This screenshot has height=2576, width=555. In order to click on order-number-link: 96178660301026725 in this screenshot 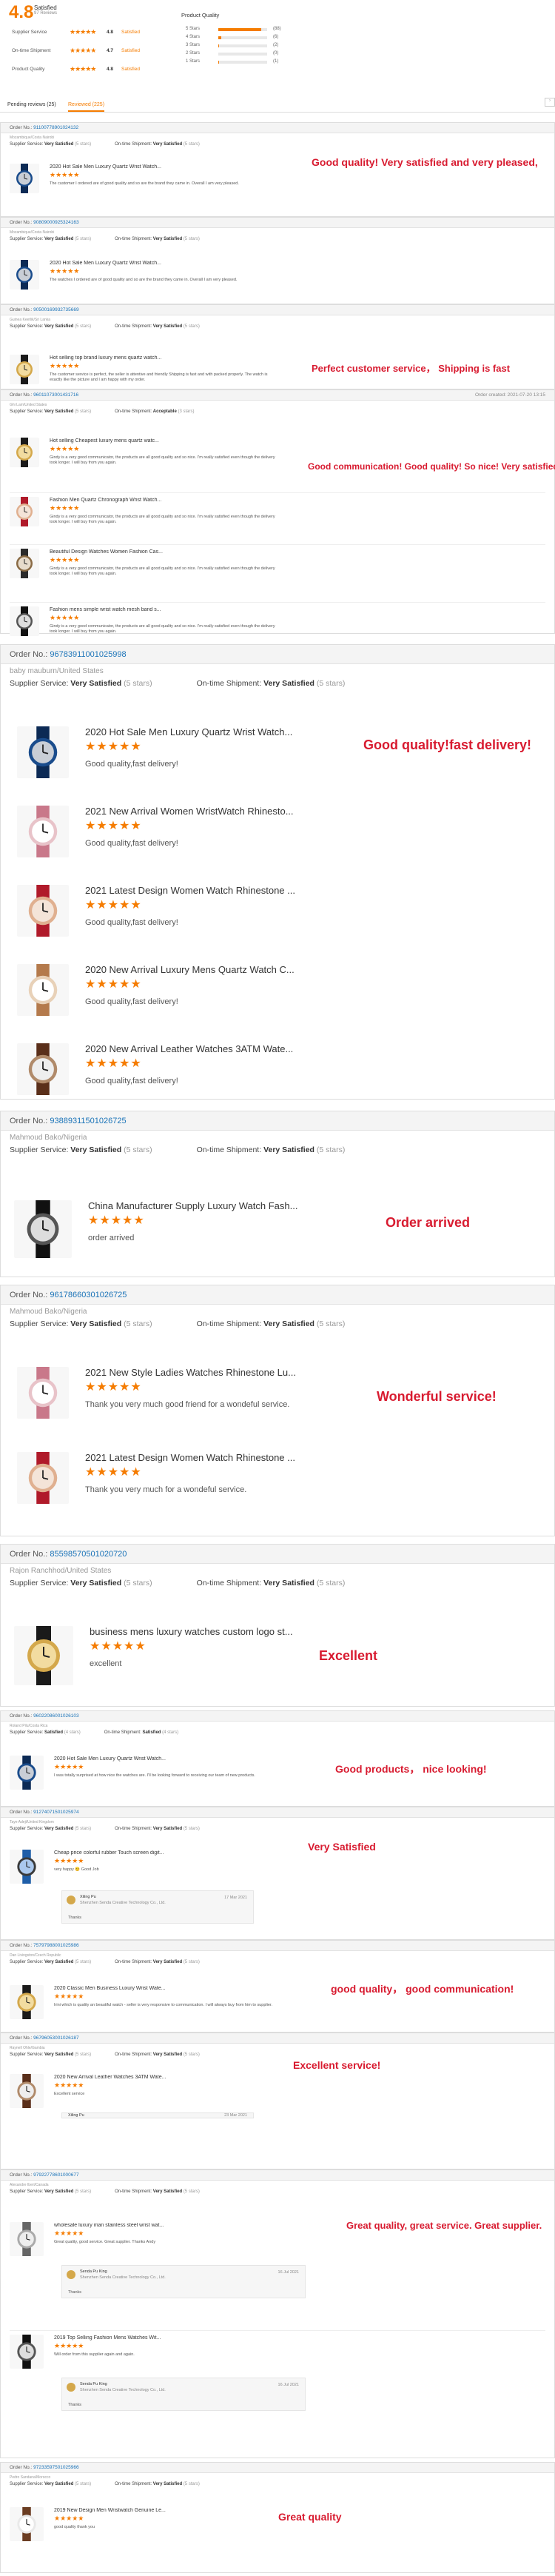, I will do `click(88, 1295)`.